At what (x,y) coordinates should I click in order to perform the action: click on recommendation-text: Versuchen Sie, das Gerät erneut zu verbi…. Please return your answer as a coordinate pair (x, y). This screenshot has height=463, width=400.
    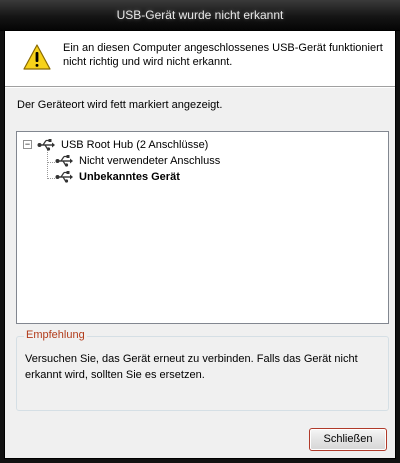
    Looking at the image, I should click on (191, 367).